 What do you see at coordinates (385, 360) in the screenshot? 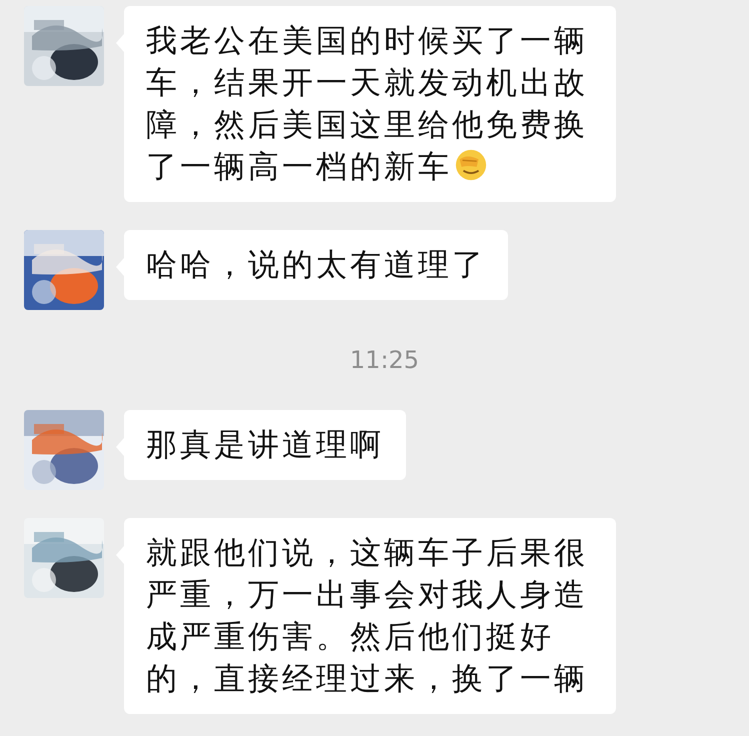
I see `timestamp: 11:25` at bounding box center [385, 360].